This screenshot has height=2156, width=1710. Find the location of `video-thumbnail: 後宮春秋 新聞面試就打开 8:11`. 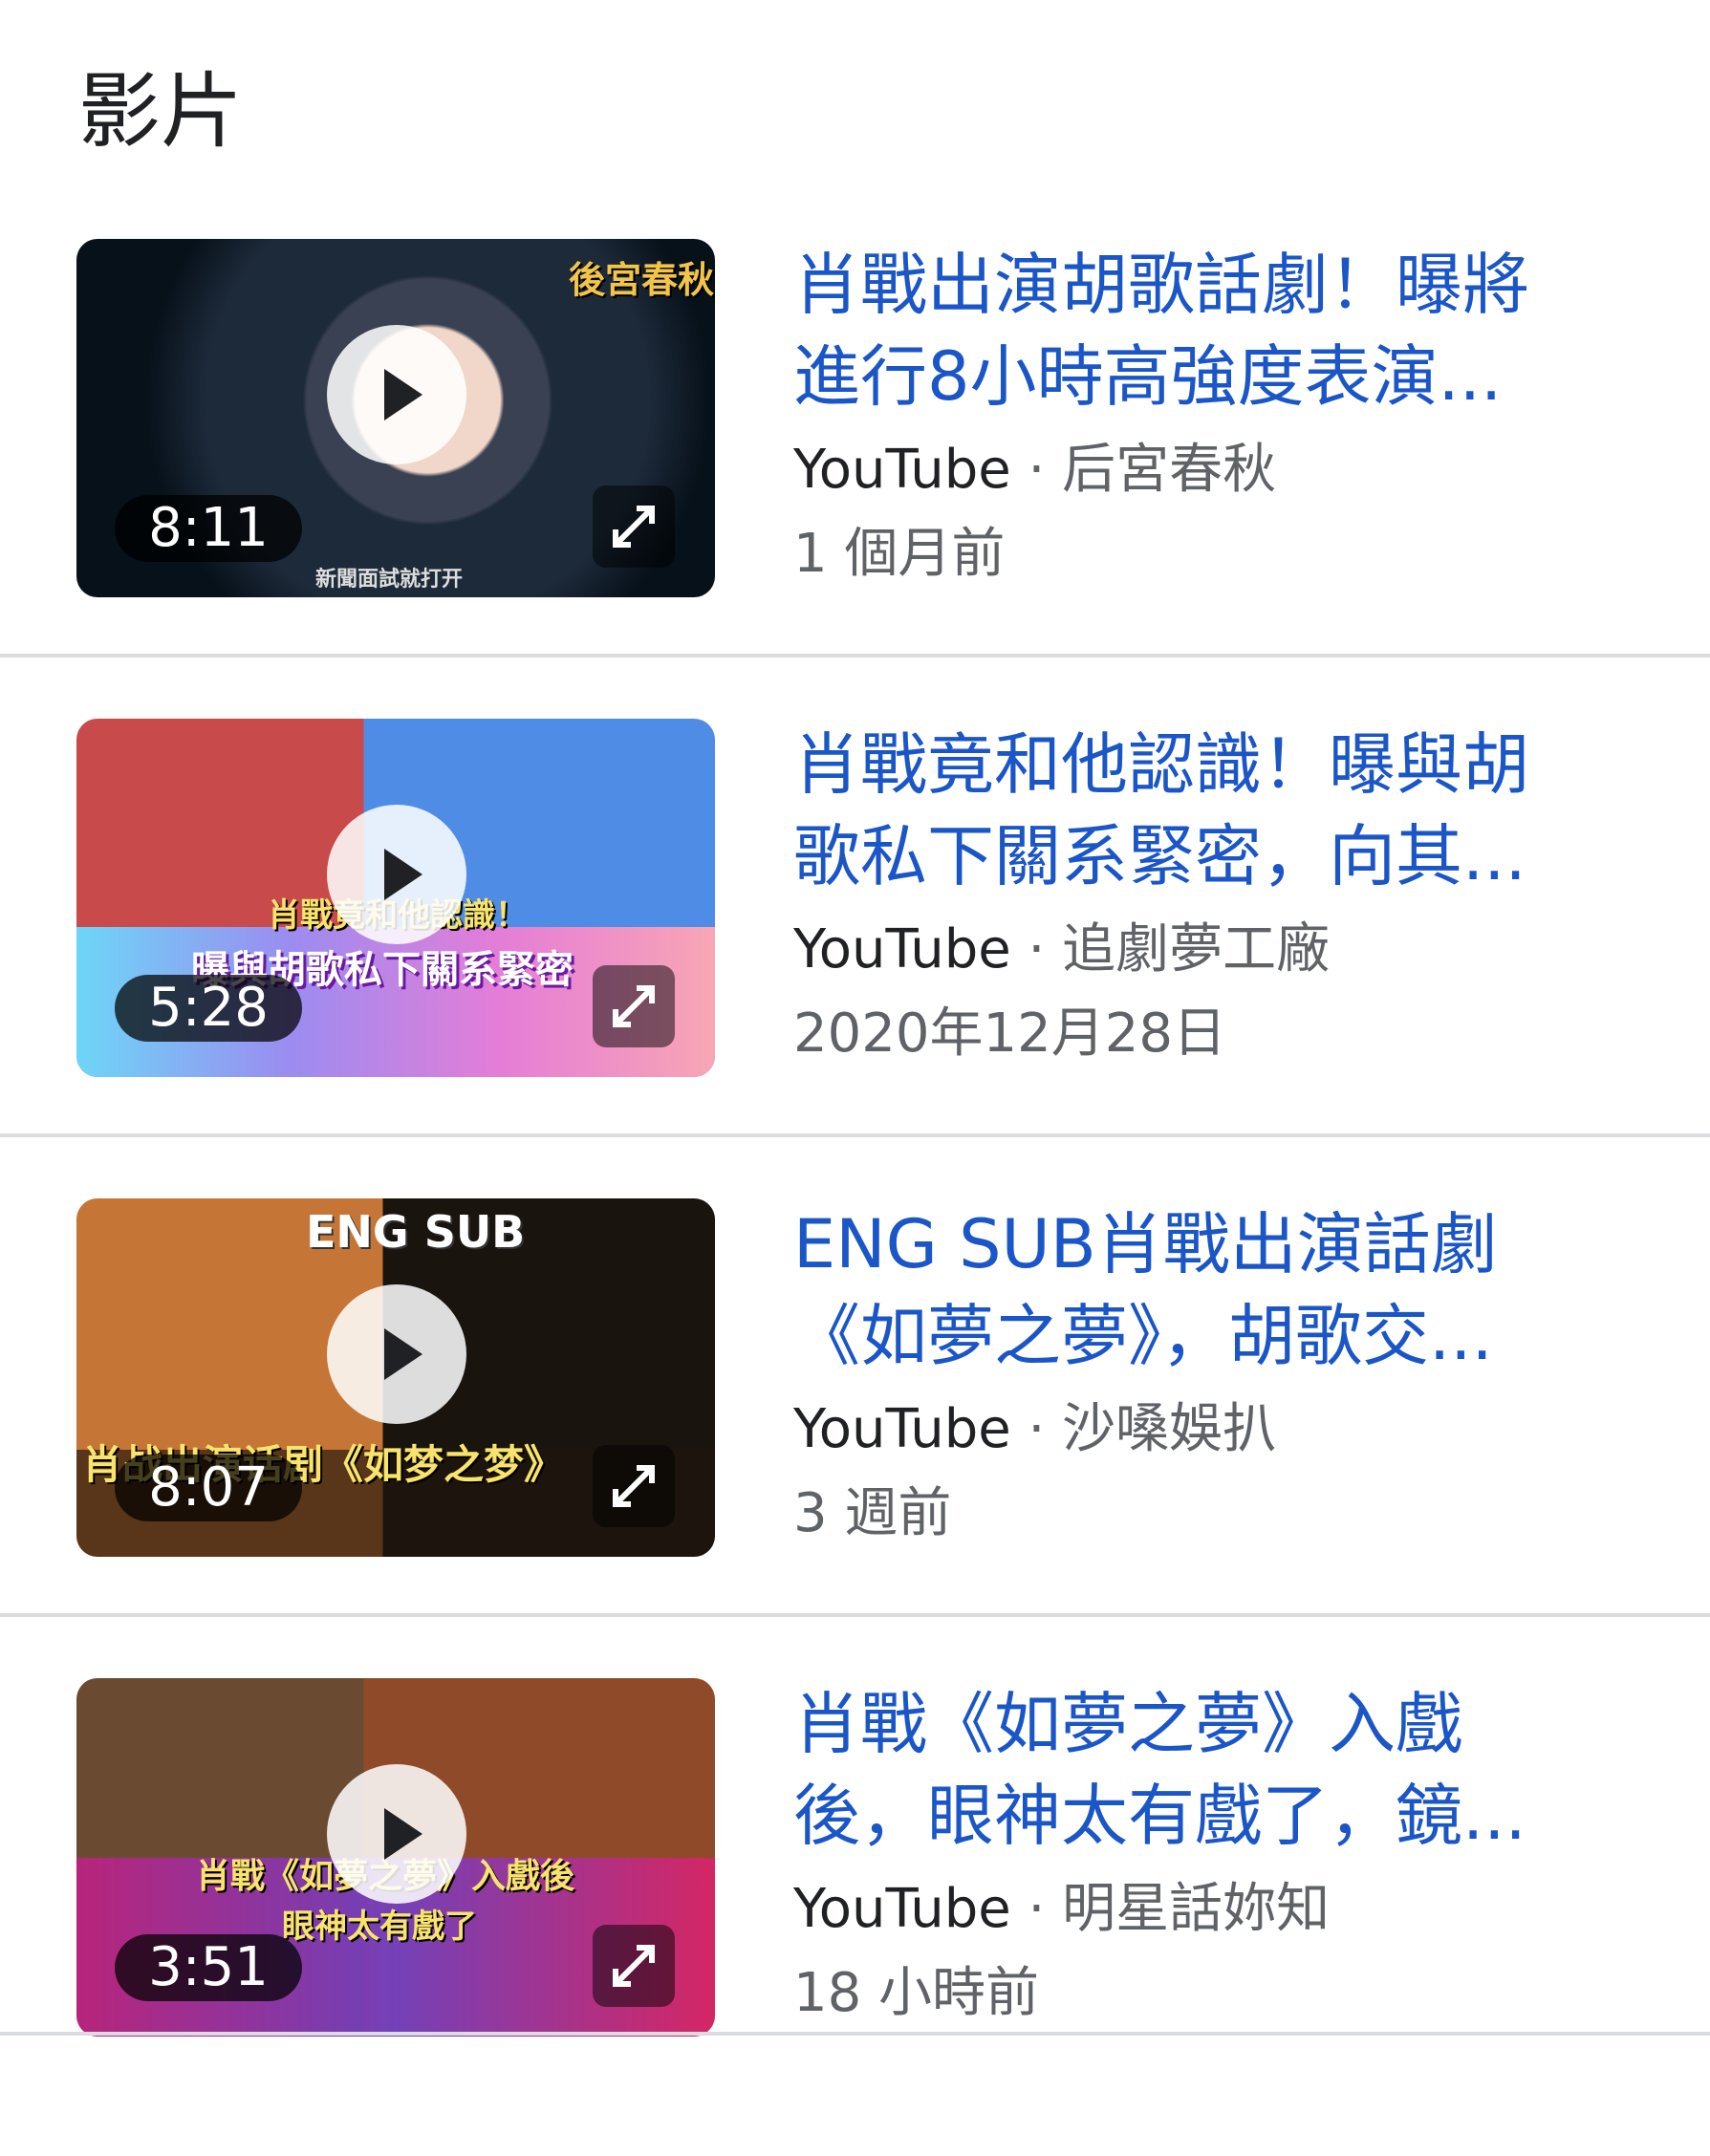

video-thumbnail: 後宮春秋 新聞面試就打开 8:11 is located at coordinates (396, 418).